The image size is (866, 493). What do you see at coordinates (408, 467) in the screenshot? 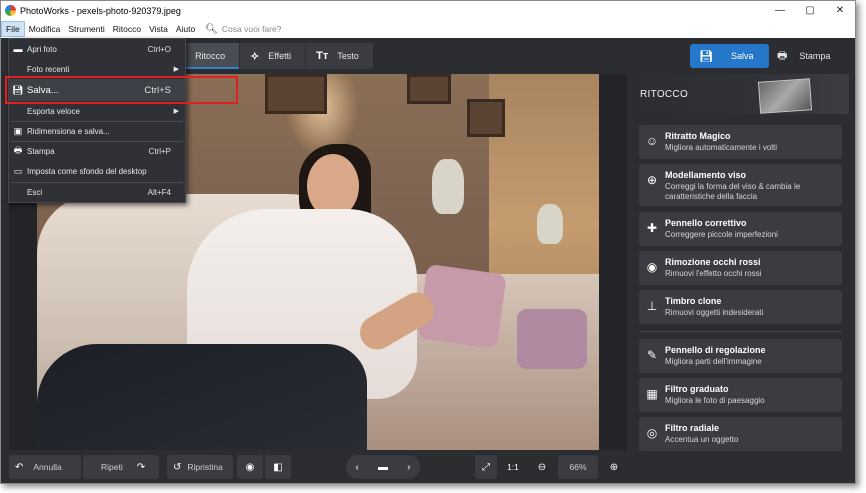
I see `next-photo-button: ›` at bounding box center [408, 467].